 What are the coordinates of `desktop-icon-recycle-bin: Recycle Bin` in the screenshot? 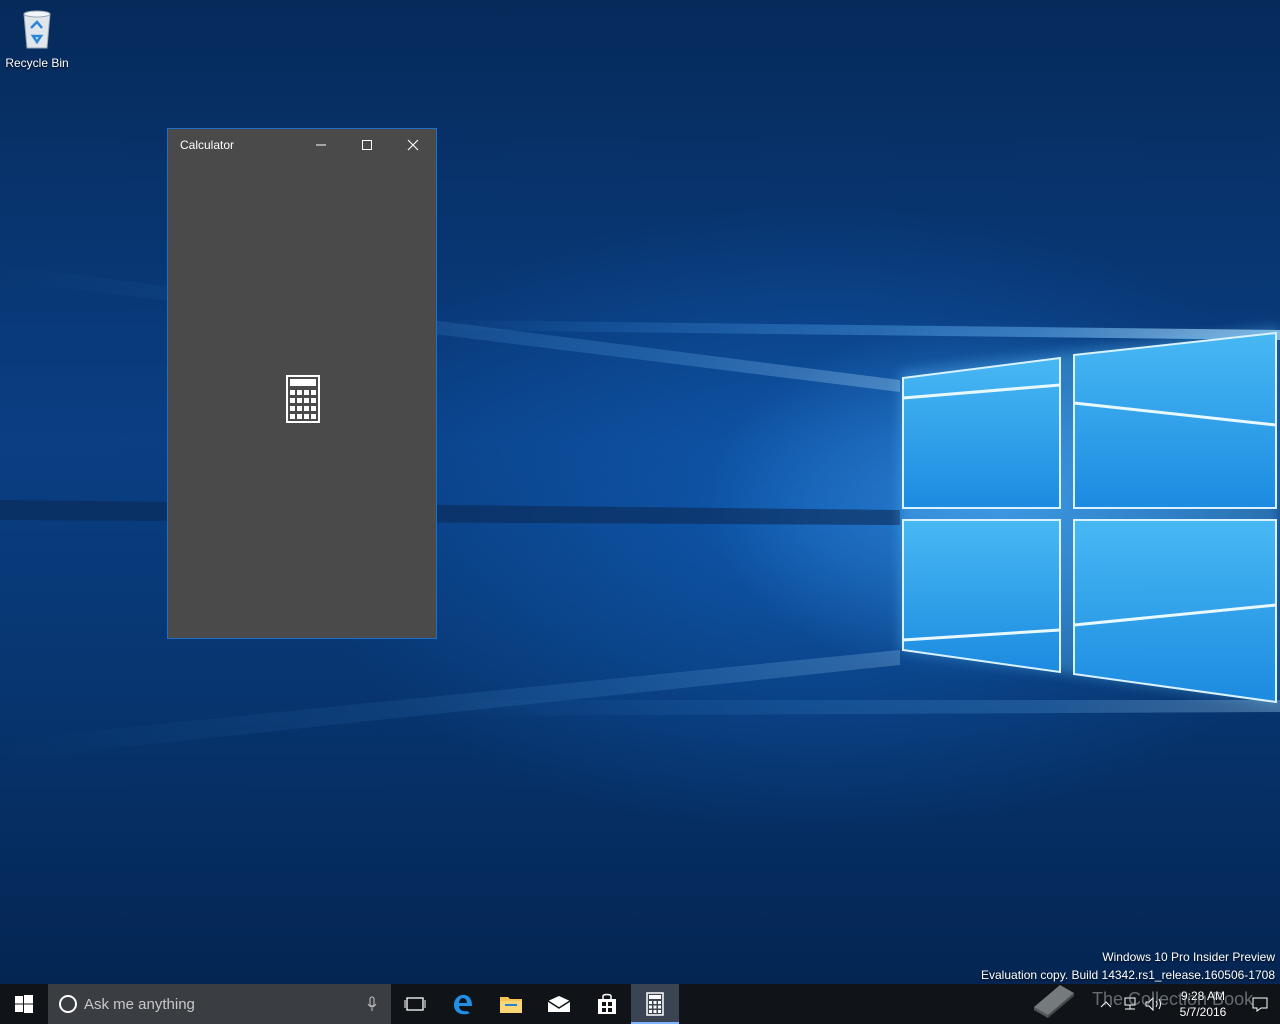 It's located at (37, 41).